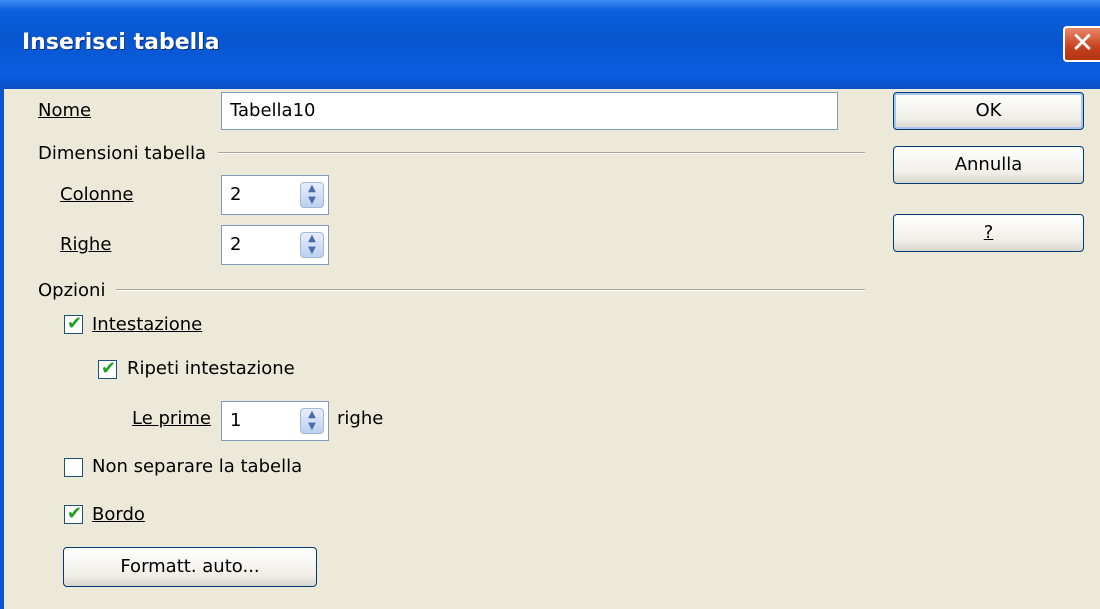  I want to click on help-button: ?, so click(988, 233).